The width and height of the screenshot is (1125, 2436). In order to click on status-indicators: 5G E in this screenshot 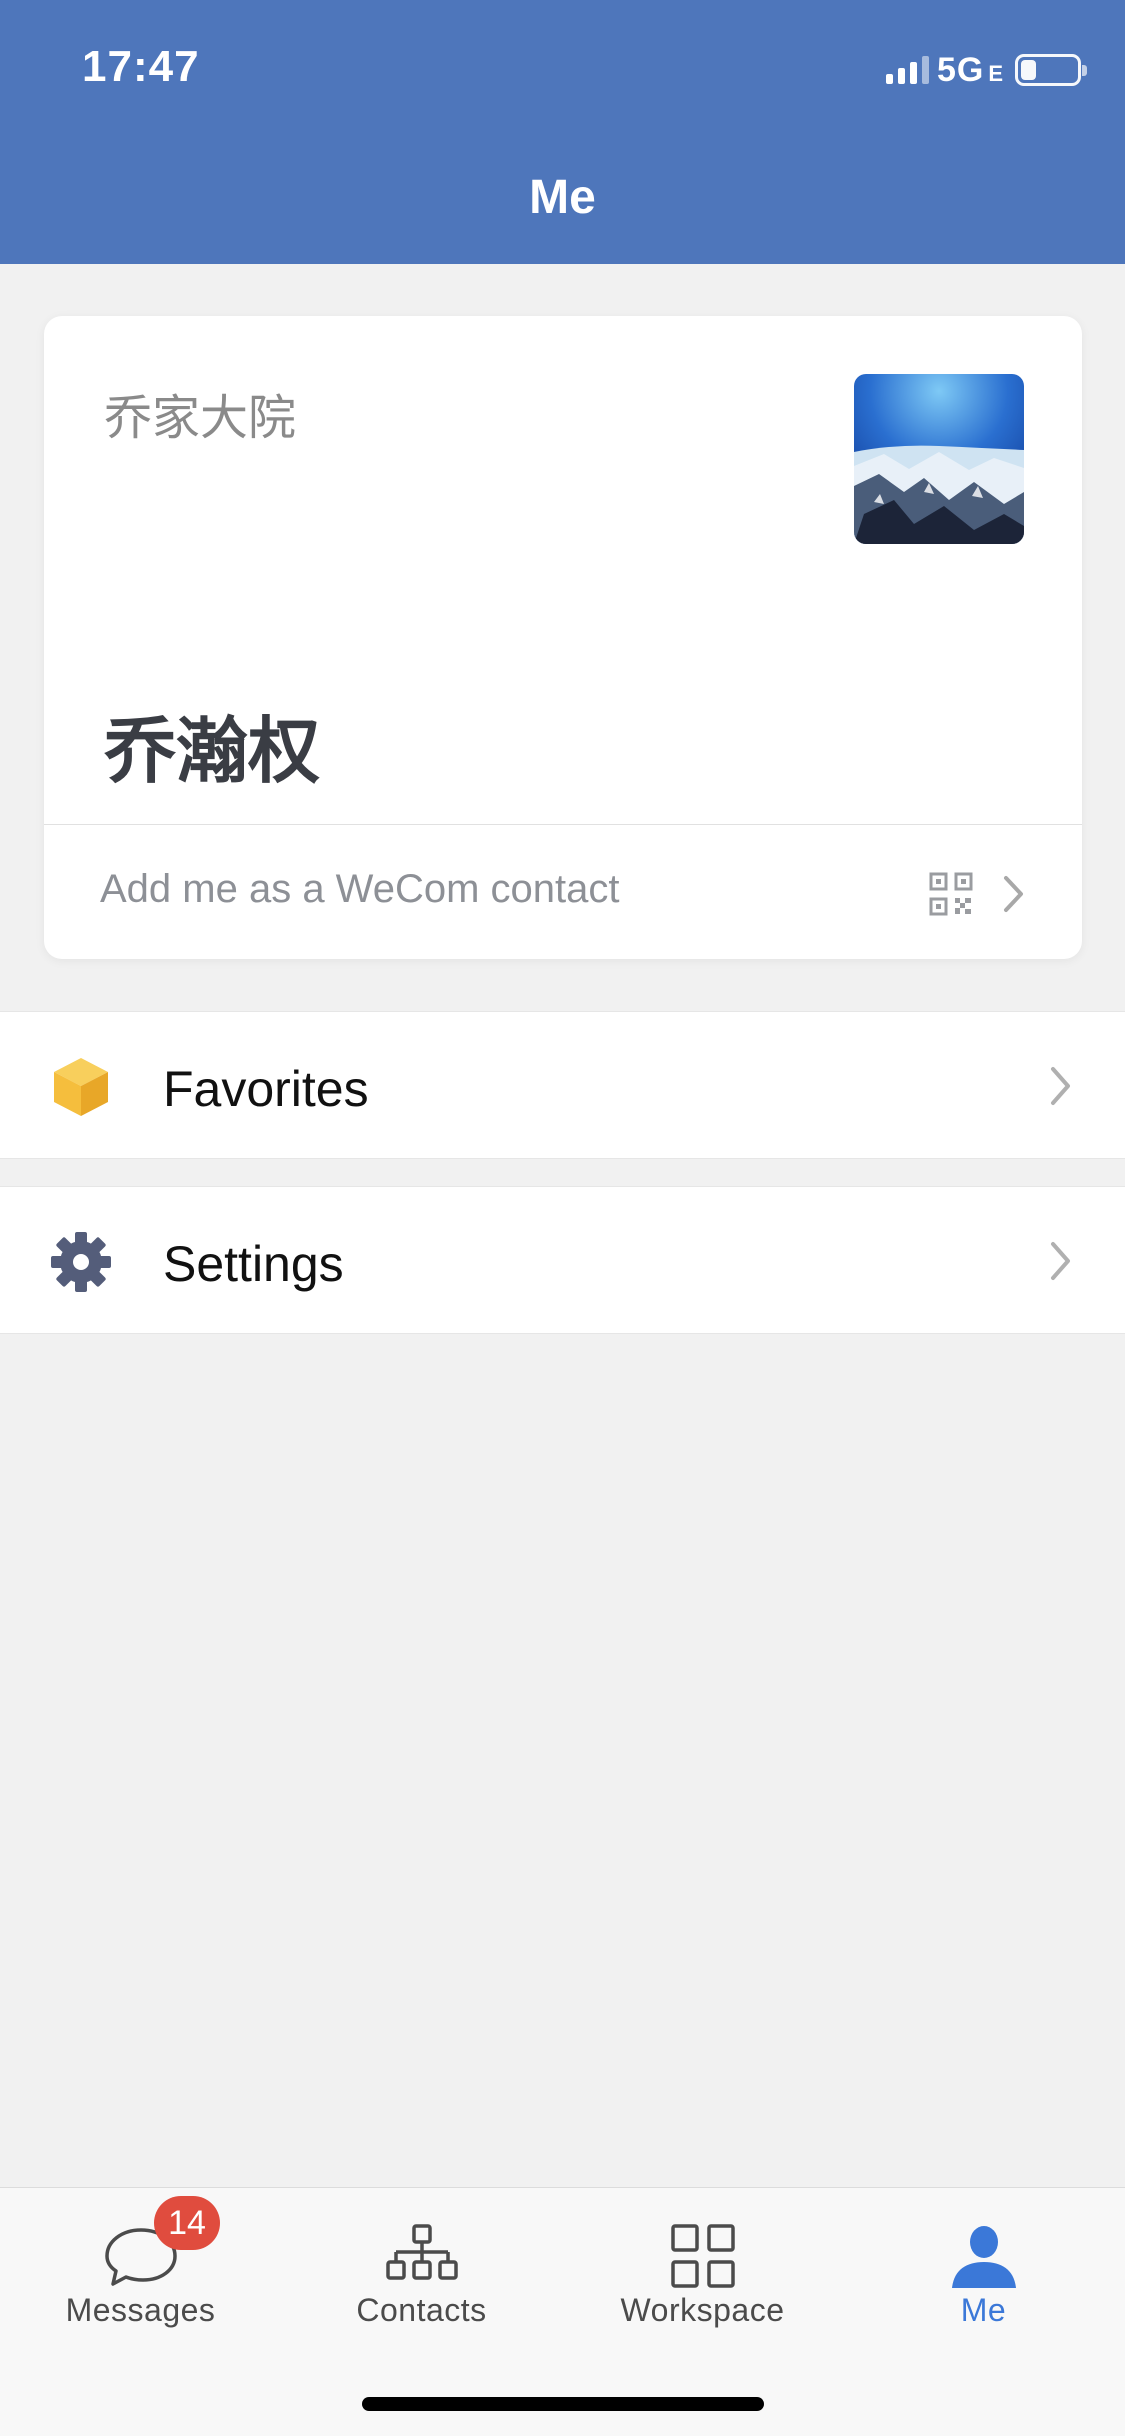, I will do `click(986, 70)`.